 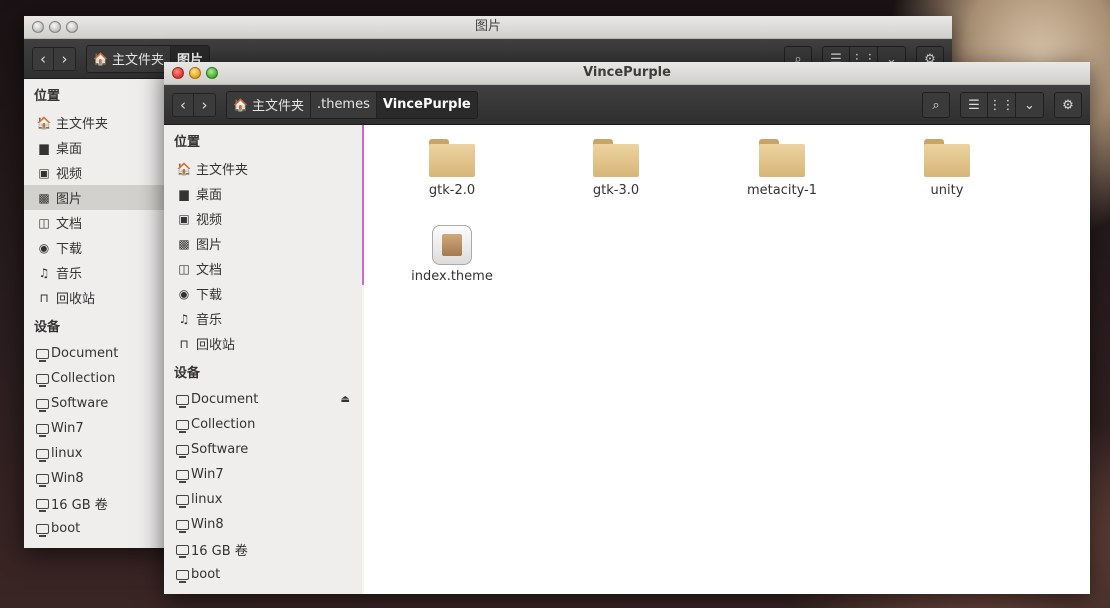 I want to click on back-window-titlebar: 图片, so click(x=488, y=27).